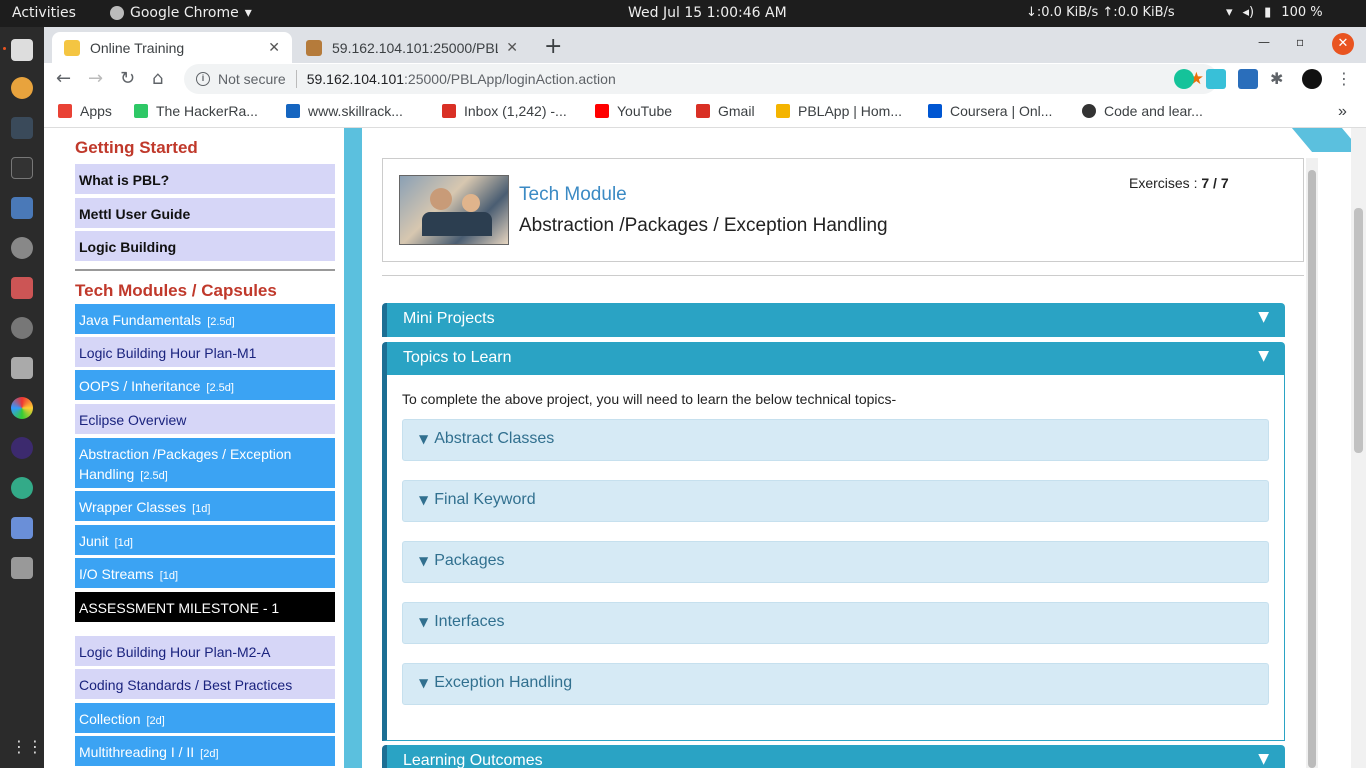 The width and height of the screenshot is (1366, 768). I want to click on bookmark-apps: Apps, so click(85, 111).